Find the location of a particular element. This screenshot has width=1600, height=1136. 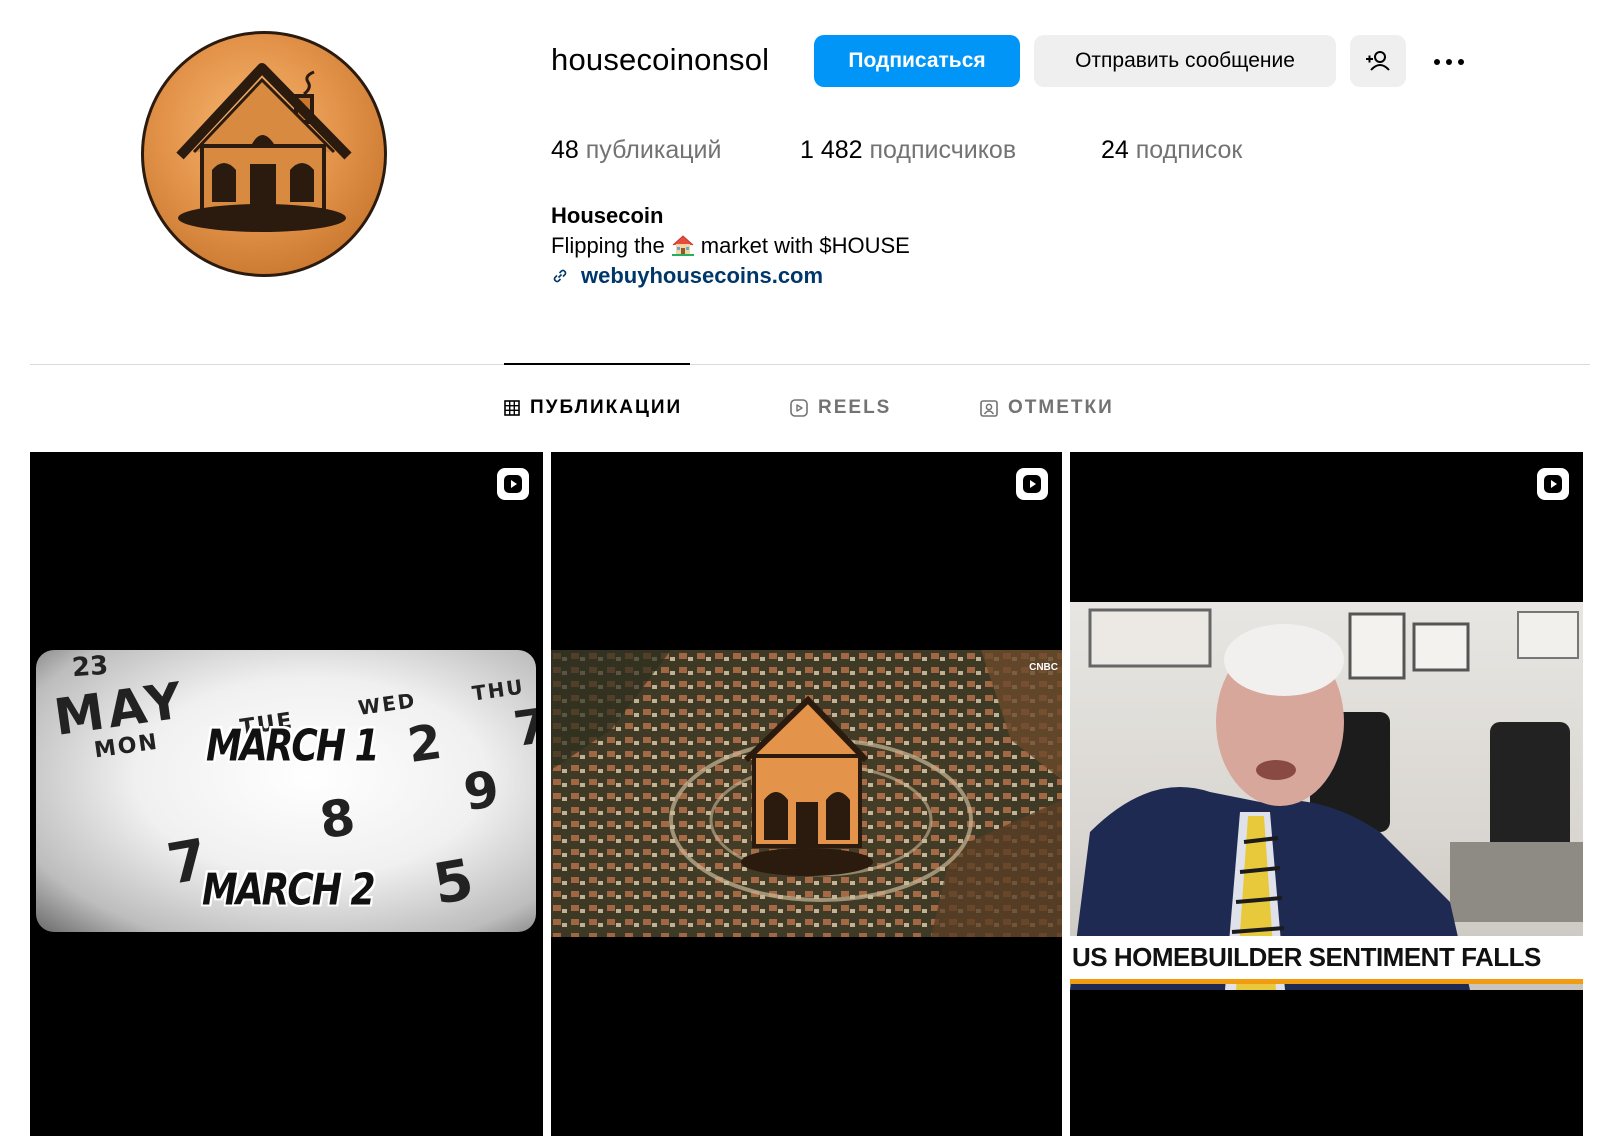

tab-reels: REELS is located at coordinates (840, 408).